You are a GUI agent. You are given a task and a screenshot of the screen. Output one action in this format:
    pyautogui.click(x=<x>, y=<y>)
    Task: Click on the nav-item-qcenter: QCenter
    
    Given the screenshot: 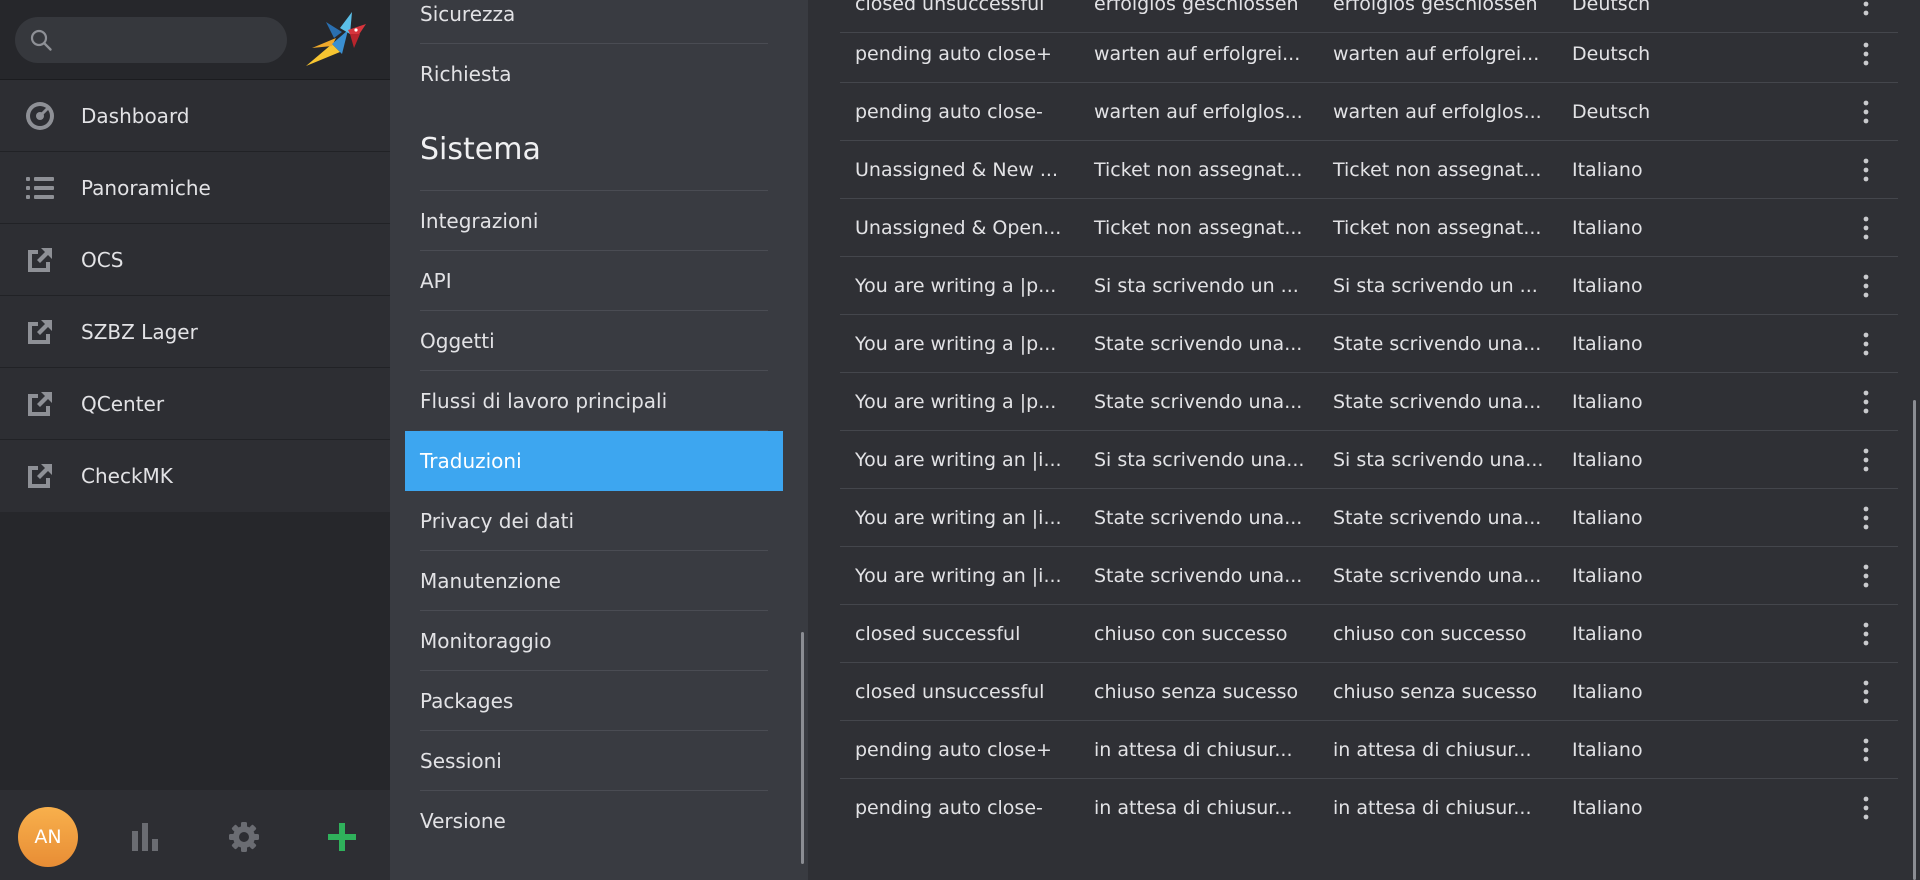 What is the action you would take?
    pyautogui.click(x=195, y=404)
    